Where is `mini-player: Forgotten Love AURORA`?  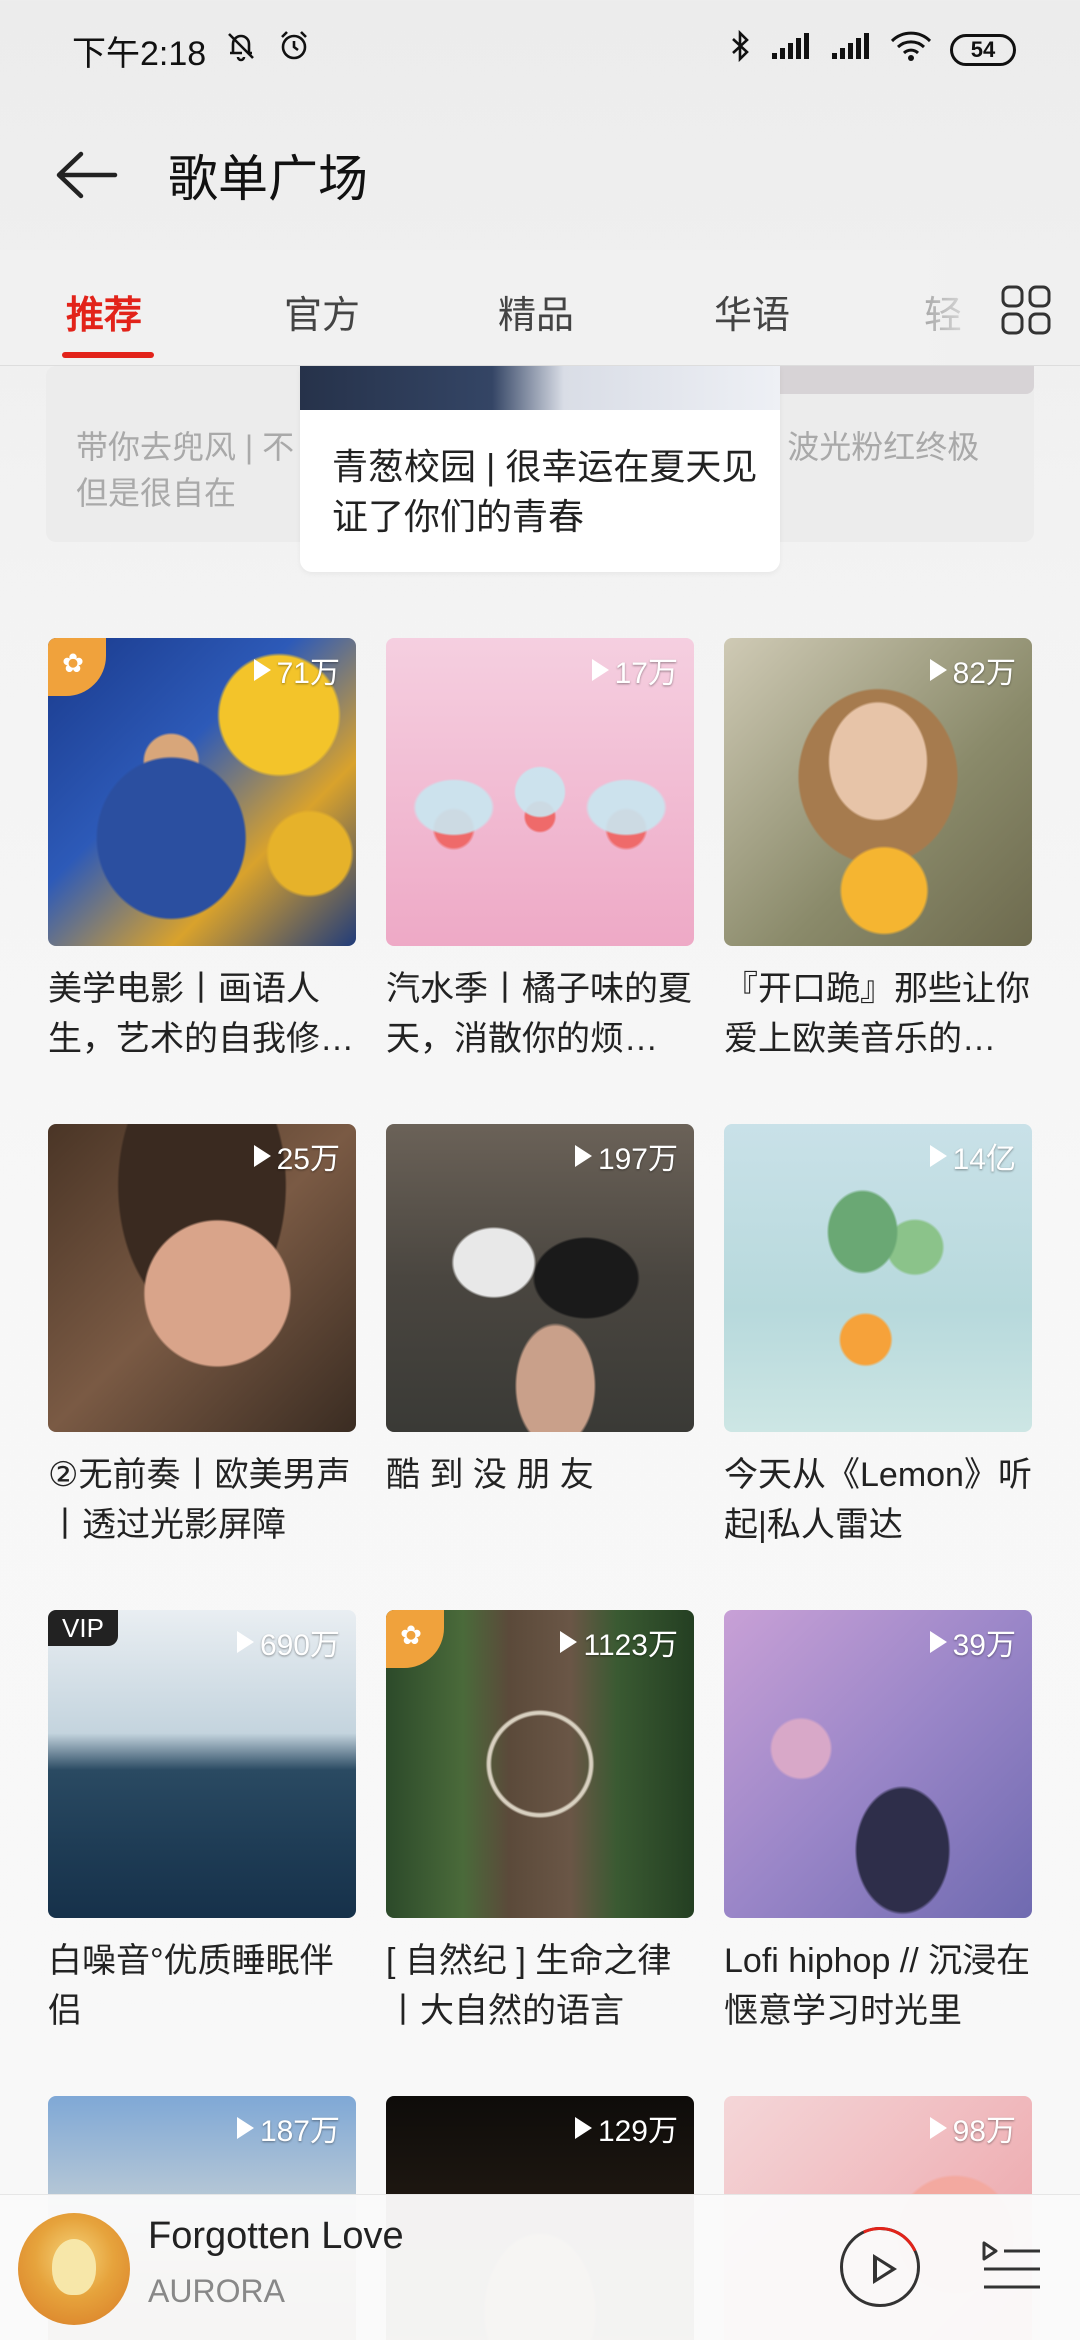
mini-player: Forgotten Love AURORA is located at coordinates (540, 2267).